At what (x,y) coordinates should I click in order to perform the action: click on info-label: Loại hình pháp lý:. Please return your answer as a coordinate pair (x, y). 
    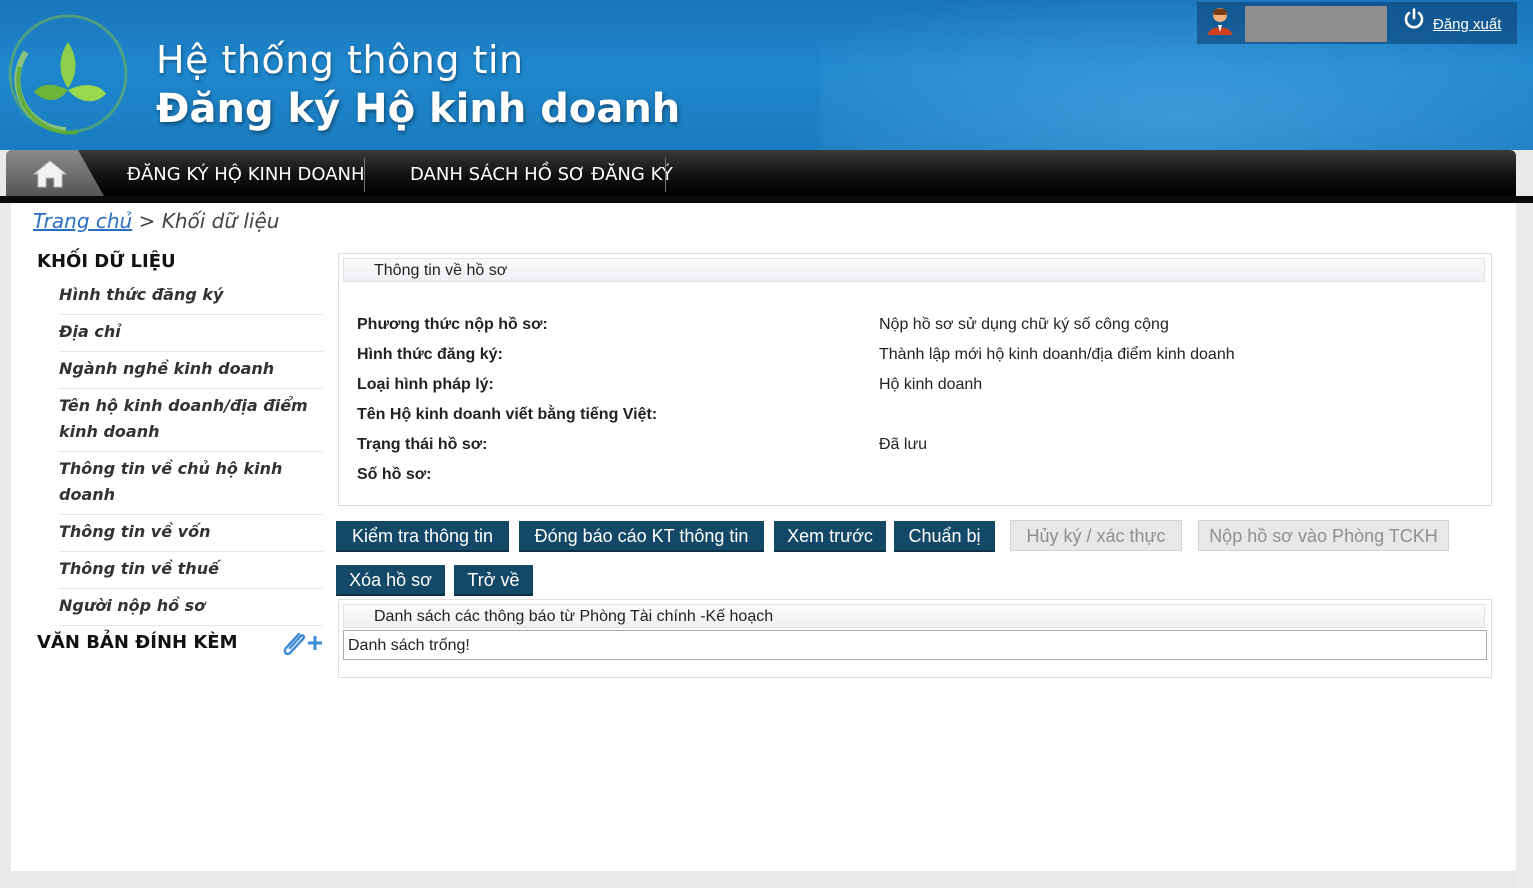
    Looking at the image, I should click on (425, 384).